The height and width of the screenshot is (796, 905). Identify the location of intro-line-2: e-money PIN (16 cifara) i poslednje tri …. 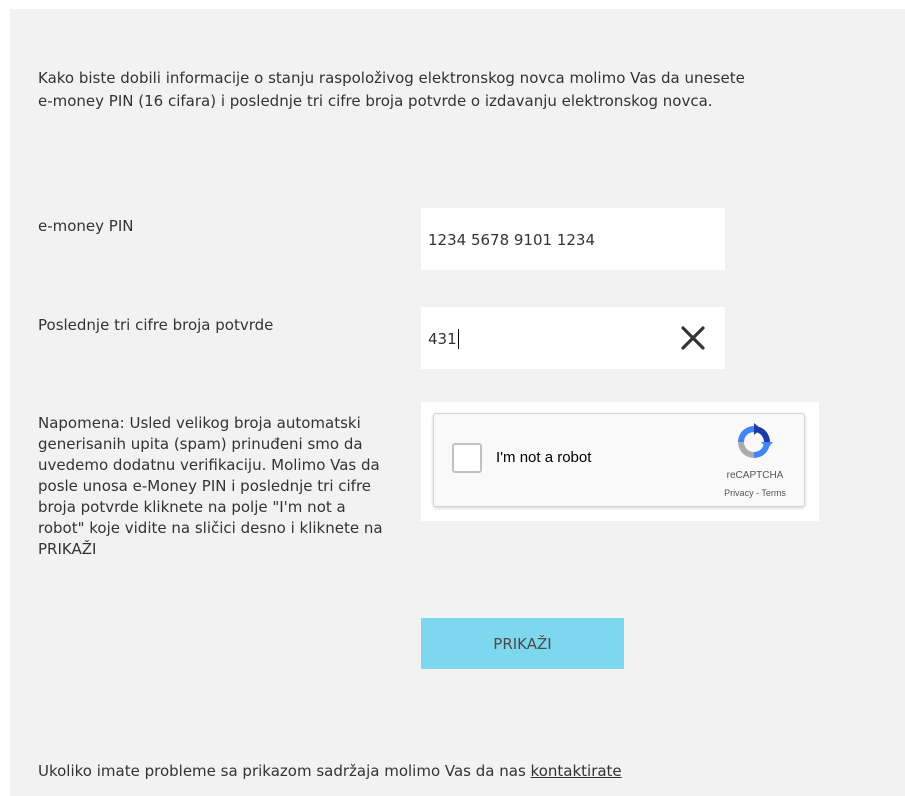
(375, 101).